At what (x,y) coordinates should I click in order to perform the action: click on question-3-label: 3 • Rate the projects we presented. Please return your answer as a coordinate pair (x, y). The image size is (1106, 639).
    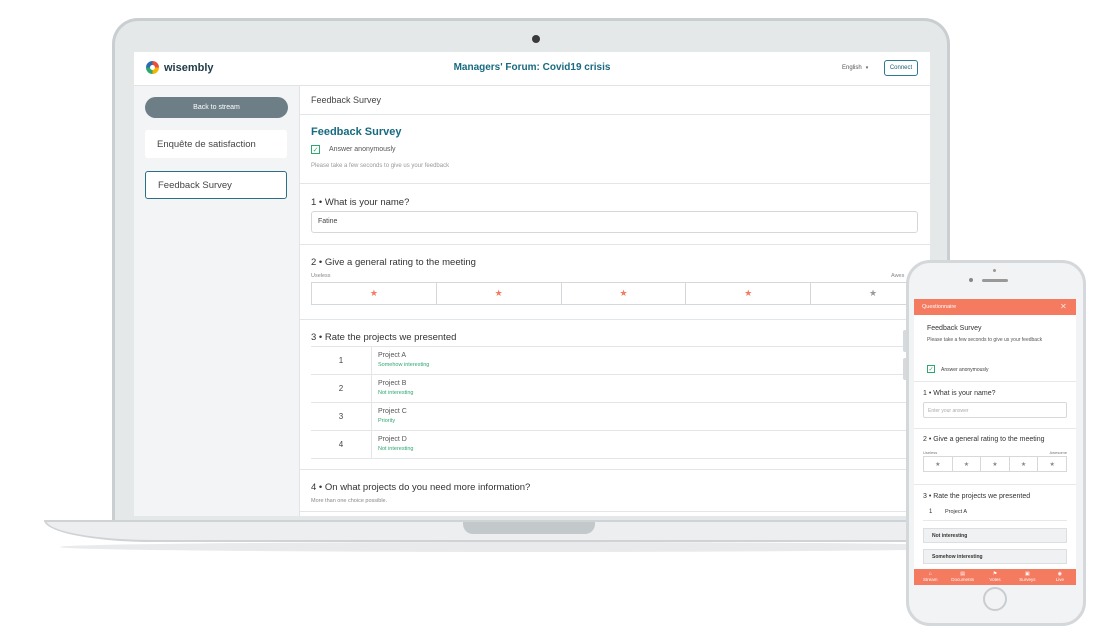
    Looking at the image, I should click on (384, 337).